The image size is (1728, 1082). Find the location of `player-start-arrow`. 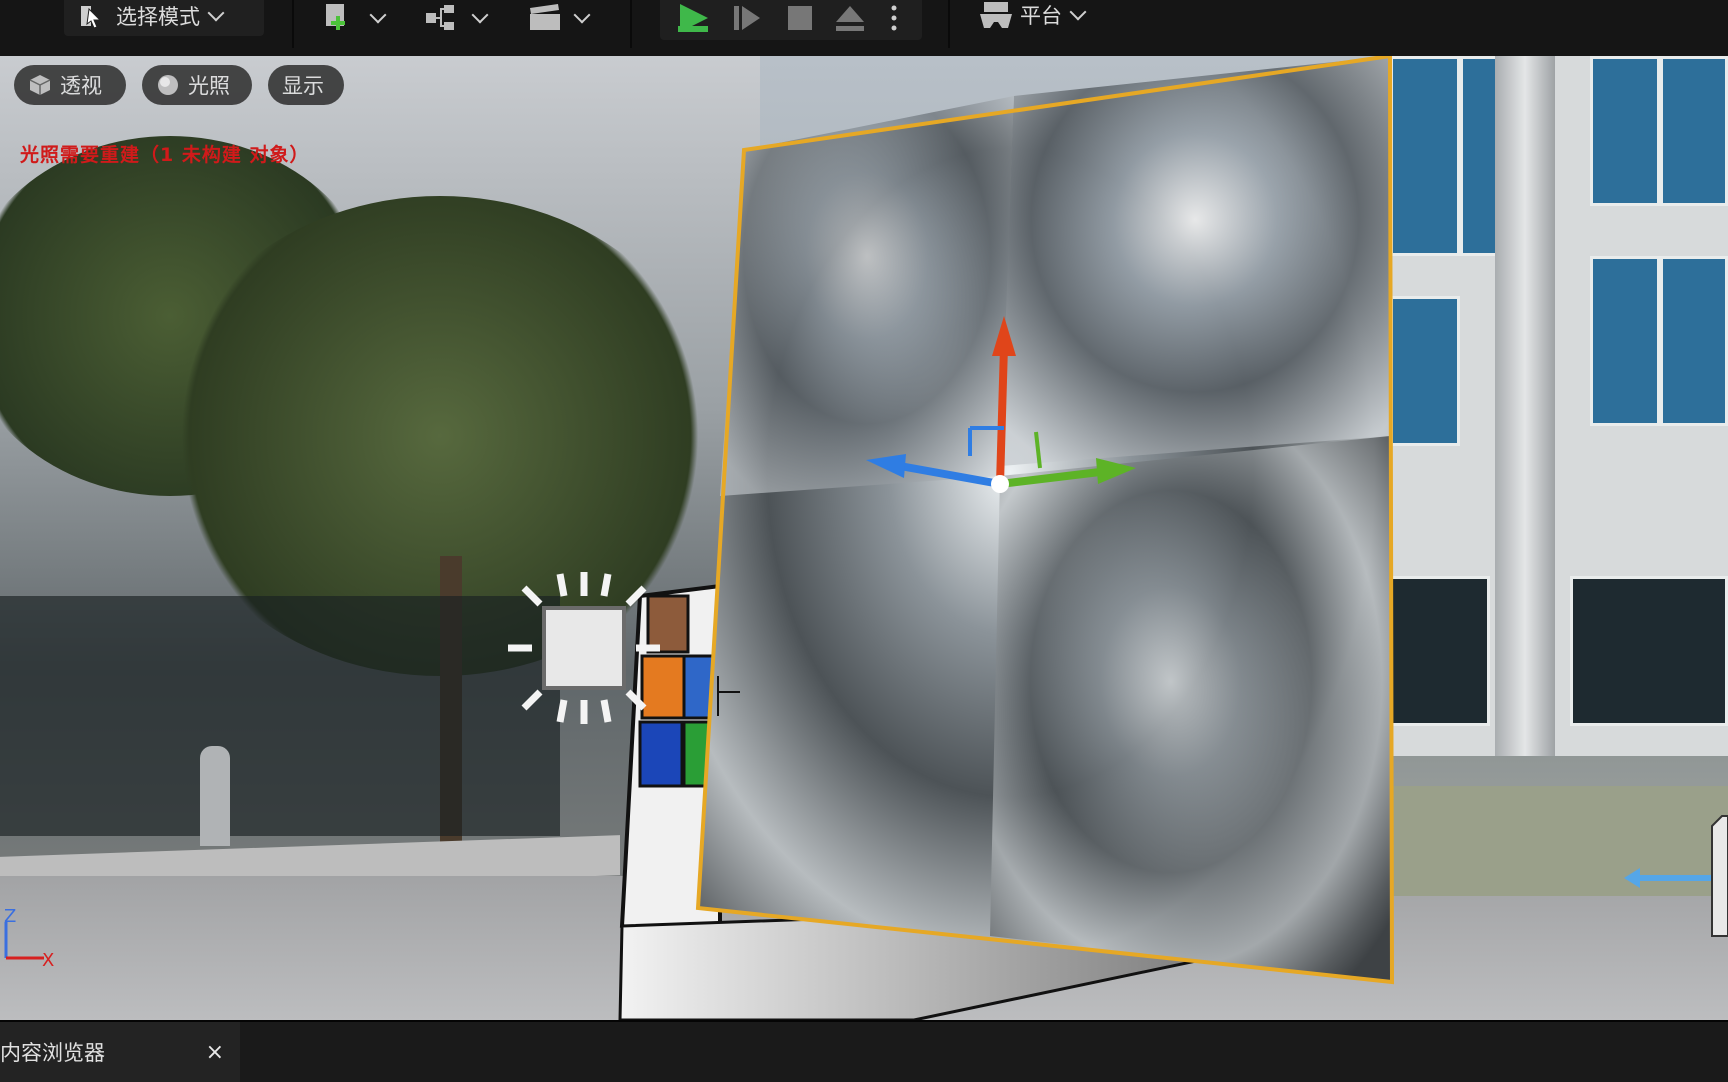

player-start-arrow is located at coordinates (1676, 876).